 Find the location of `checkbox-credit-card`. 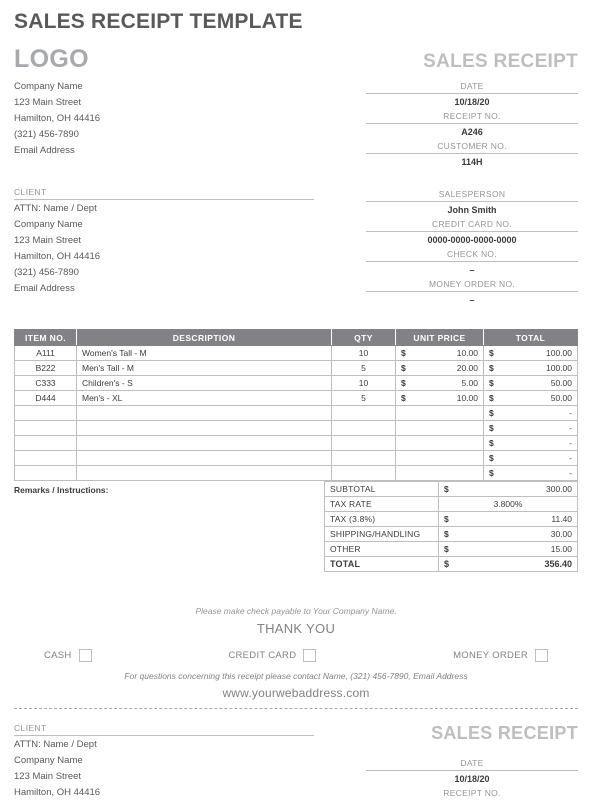

checkbox-credit-card is located at coordinates (310, 656).